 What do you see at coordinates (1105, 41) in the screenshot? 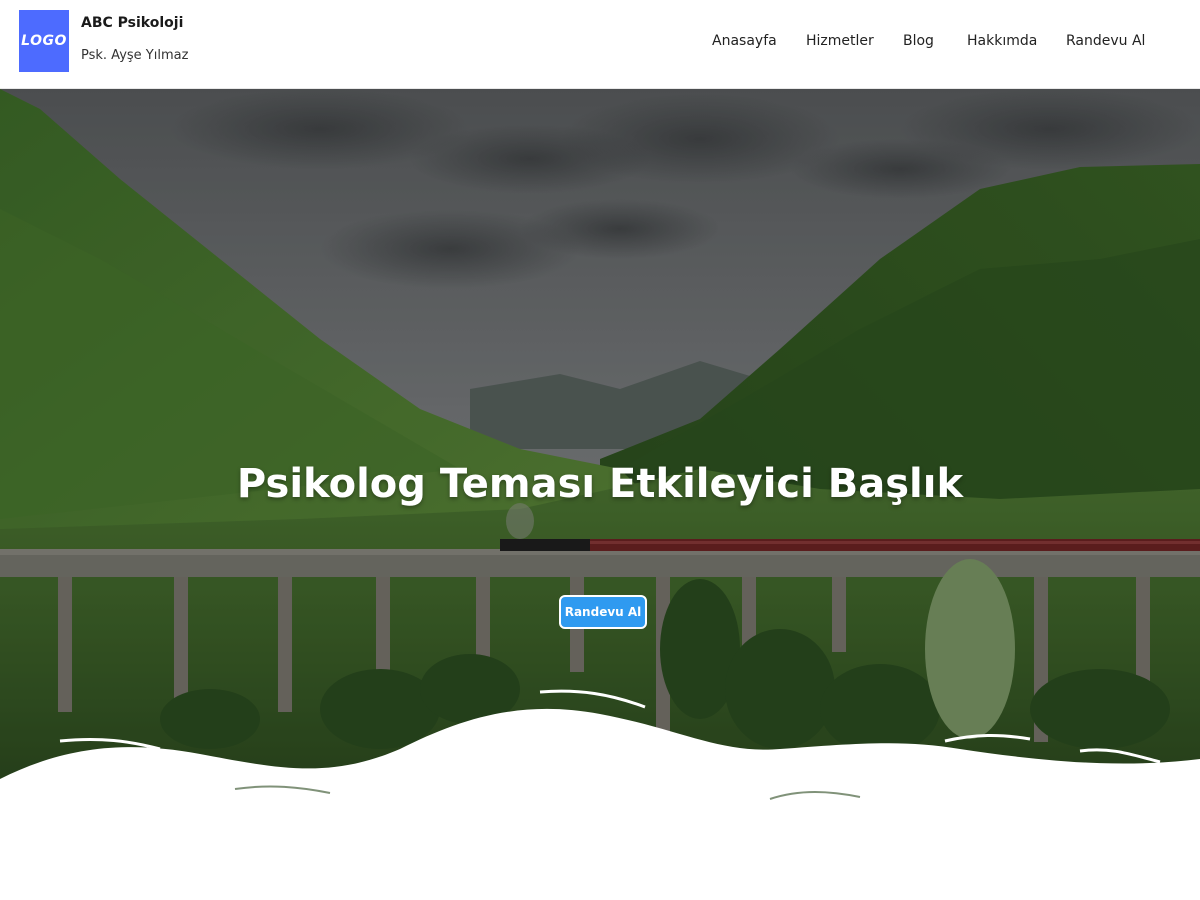
I see `nav-item-randevu-al: Randevu Al` at bounding box center [1105, 41].